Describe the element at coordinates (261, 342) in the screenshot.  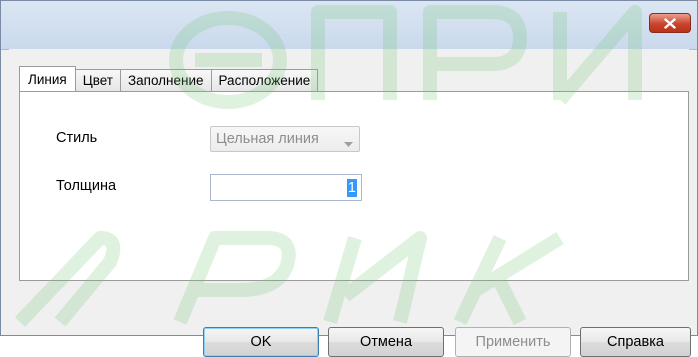
I see `ok-button: OK` at that location.